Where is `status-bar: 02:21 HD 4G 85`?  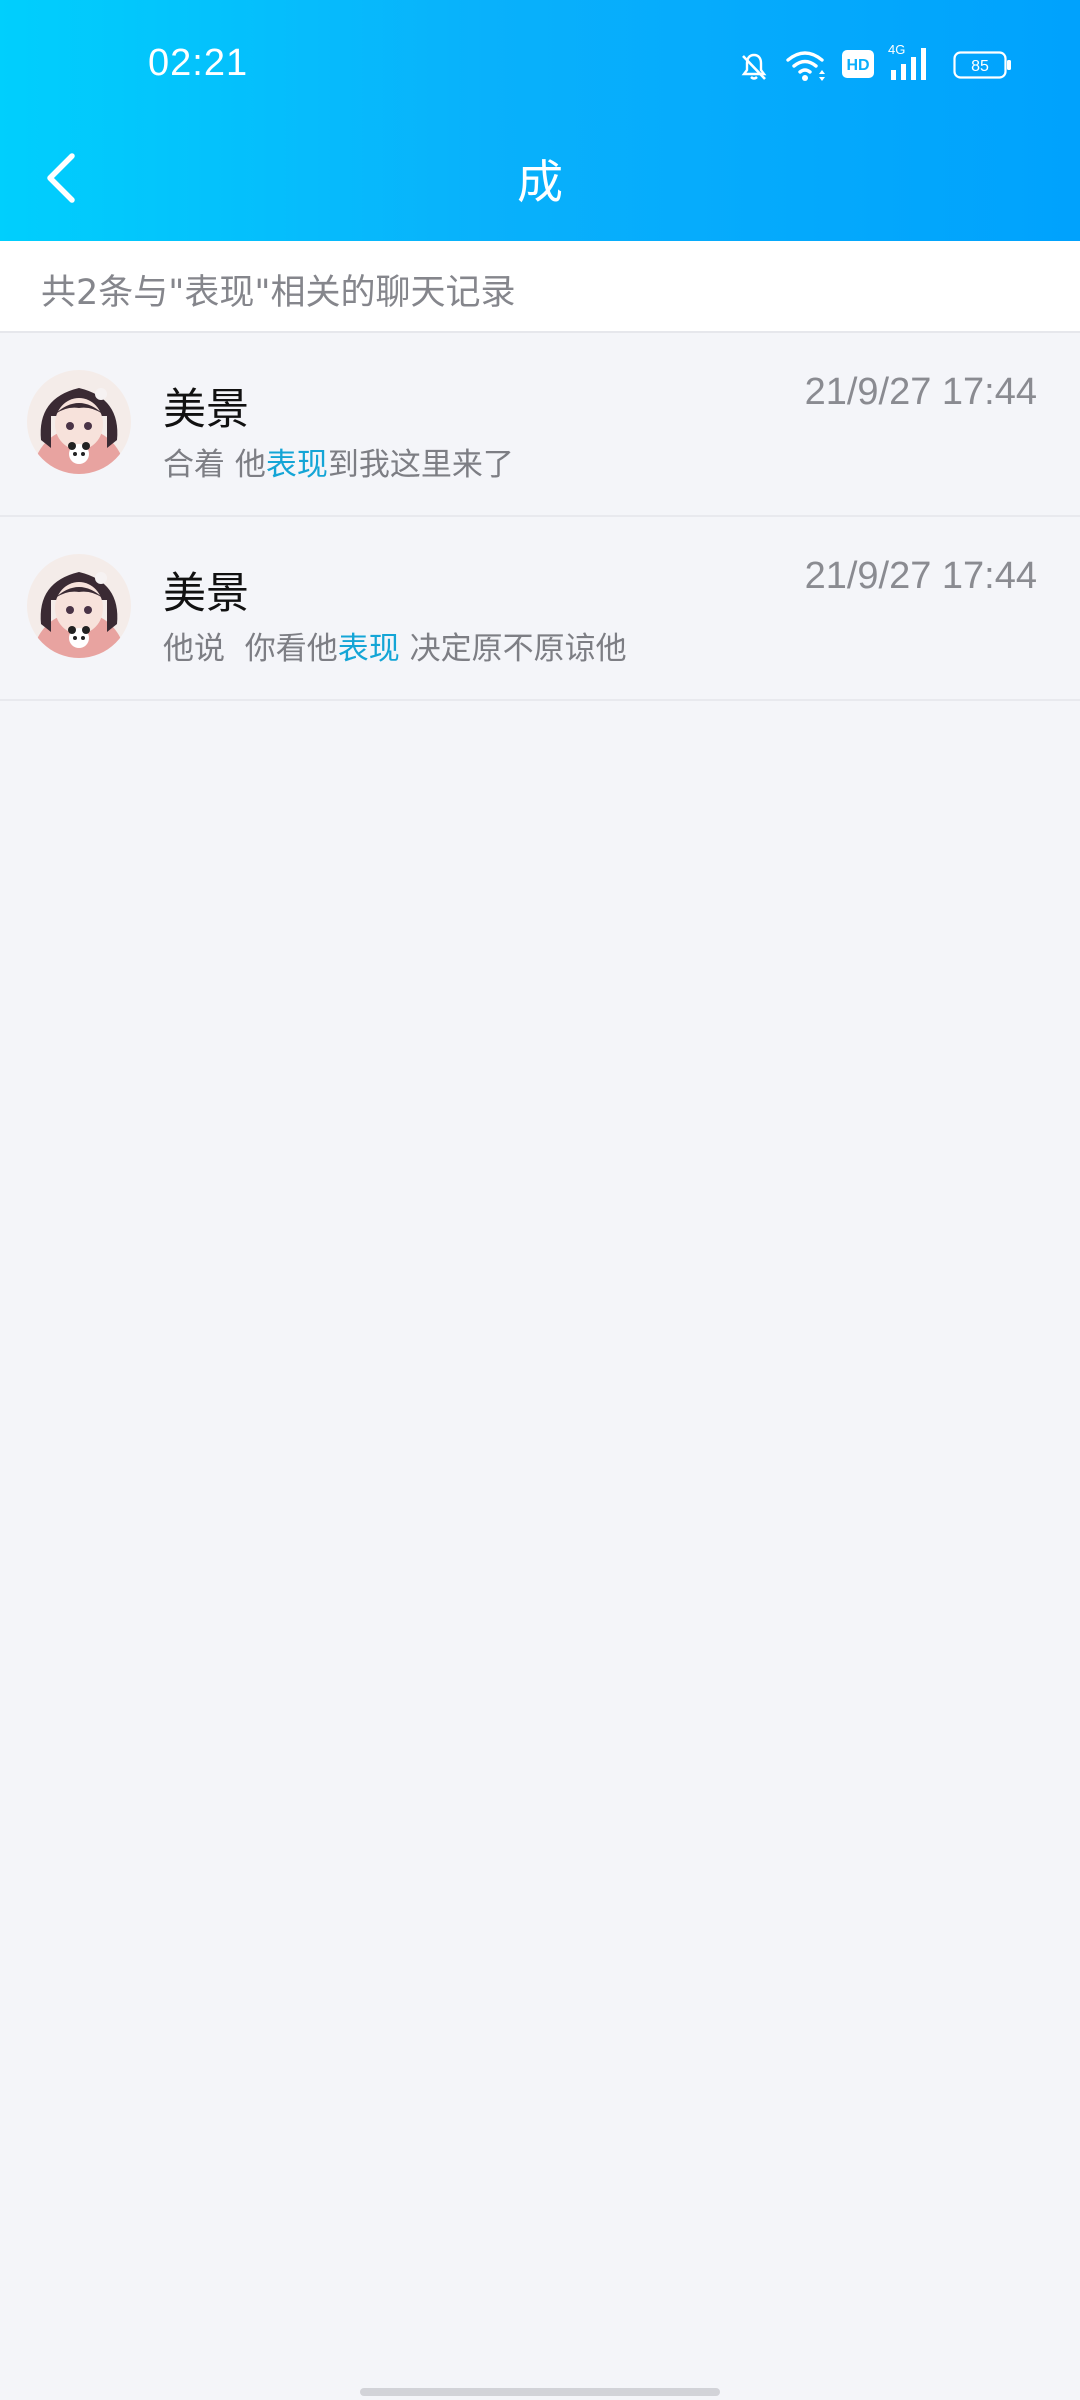
status-bar: 02:21 HD 4G 85 is located at coordinates (540, 65).